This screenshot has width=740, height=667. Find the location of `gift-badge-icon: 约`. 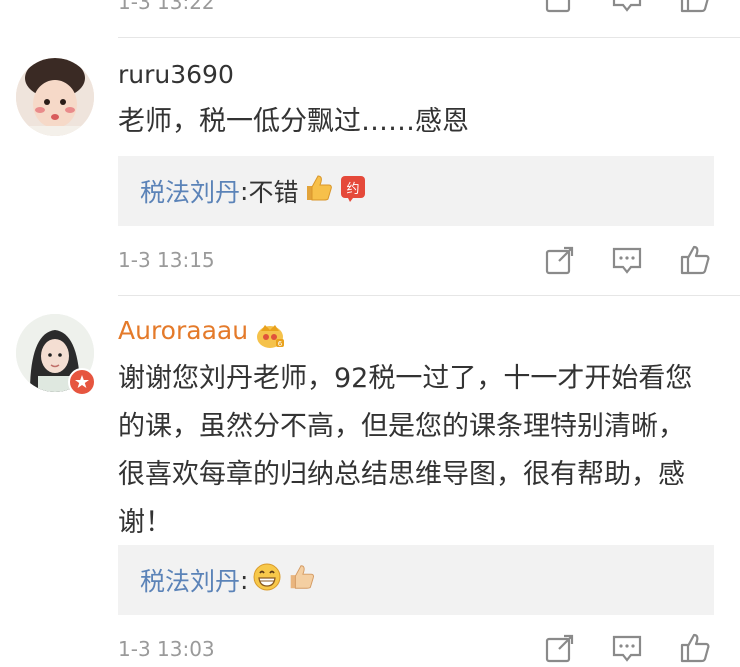

gift-badge-icon: 约 is located at coordinates (353, 191).